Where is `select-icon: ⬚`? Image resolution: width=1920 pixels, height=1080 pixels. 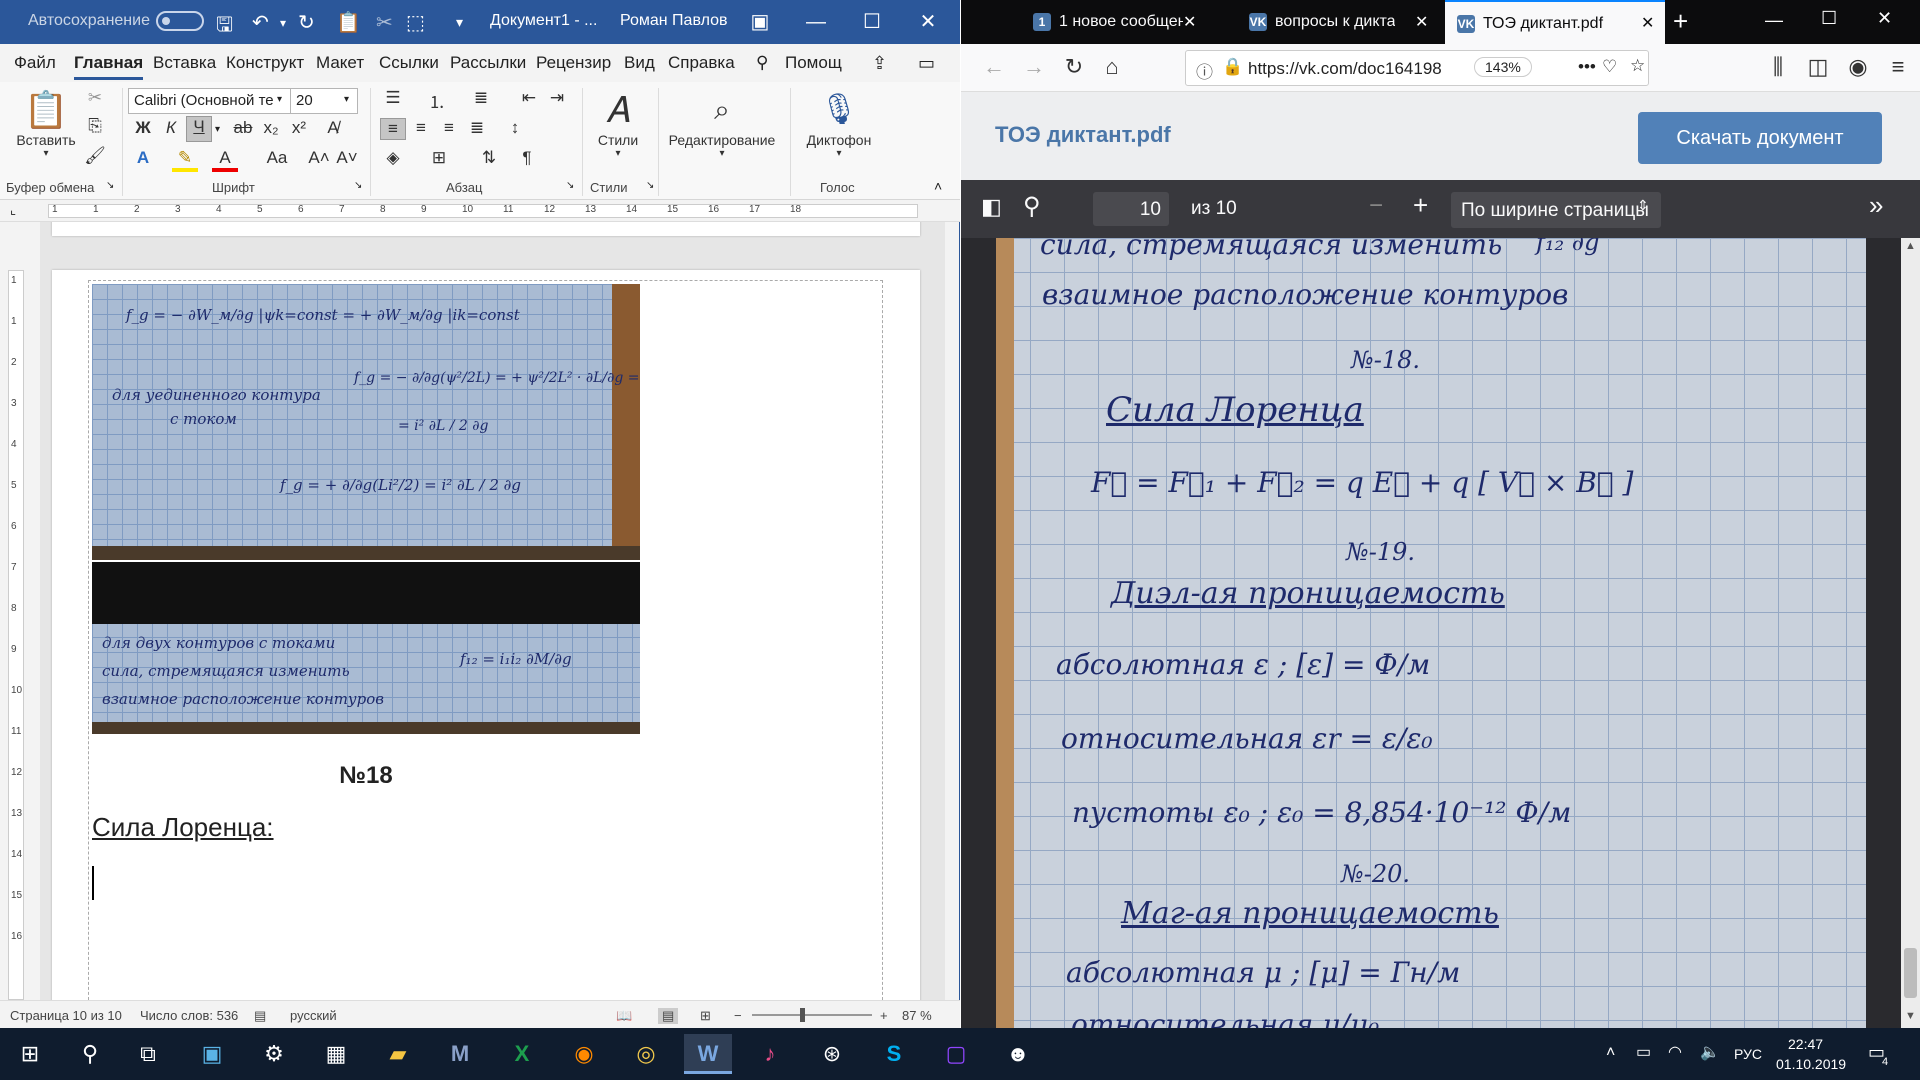
select-icon: ⬚ is located at coordinates (415, 22).